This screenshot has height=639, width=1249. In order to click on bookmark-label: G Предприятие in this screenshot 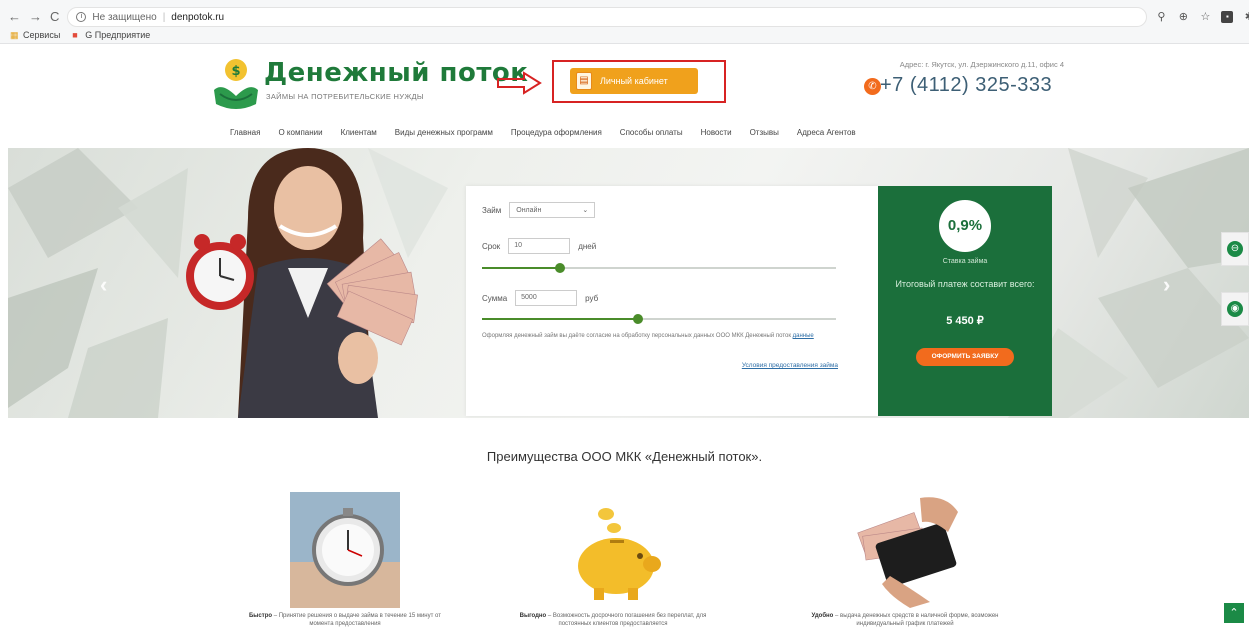, I will do `click(118, 35)`.